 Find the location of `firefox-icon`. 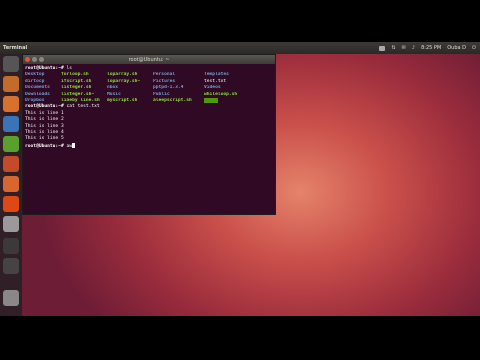

firefox-icon is located at coordinates (11, 104).